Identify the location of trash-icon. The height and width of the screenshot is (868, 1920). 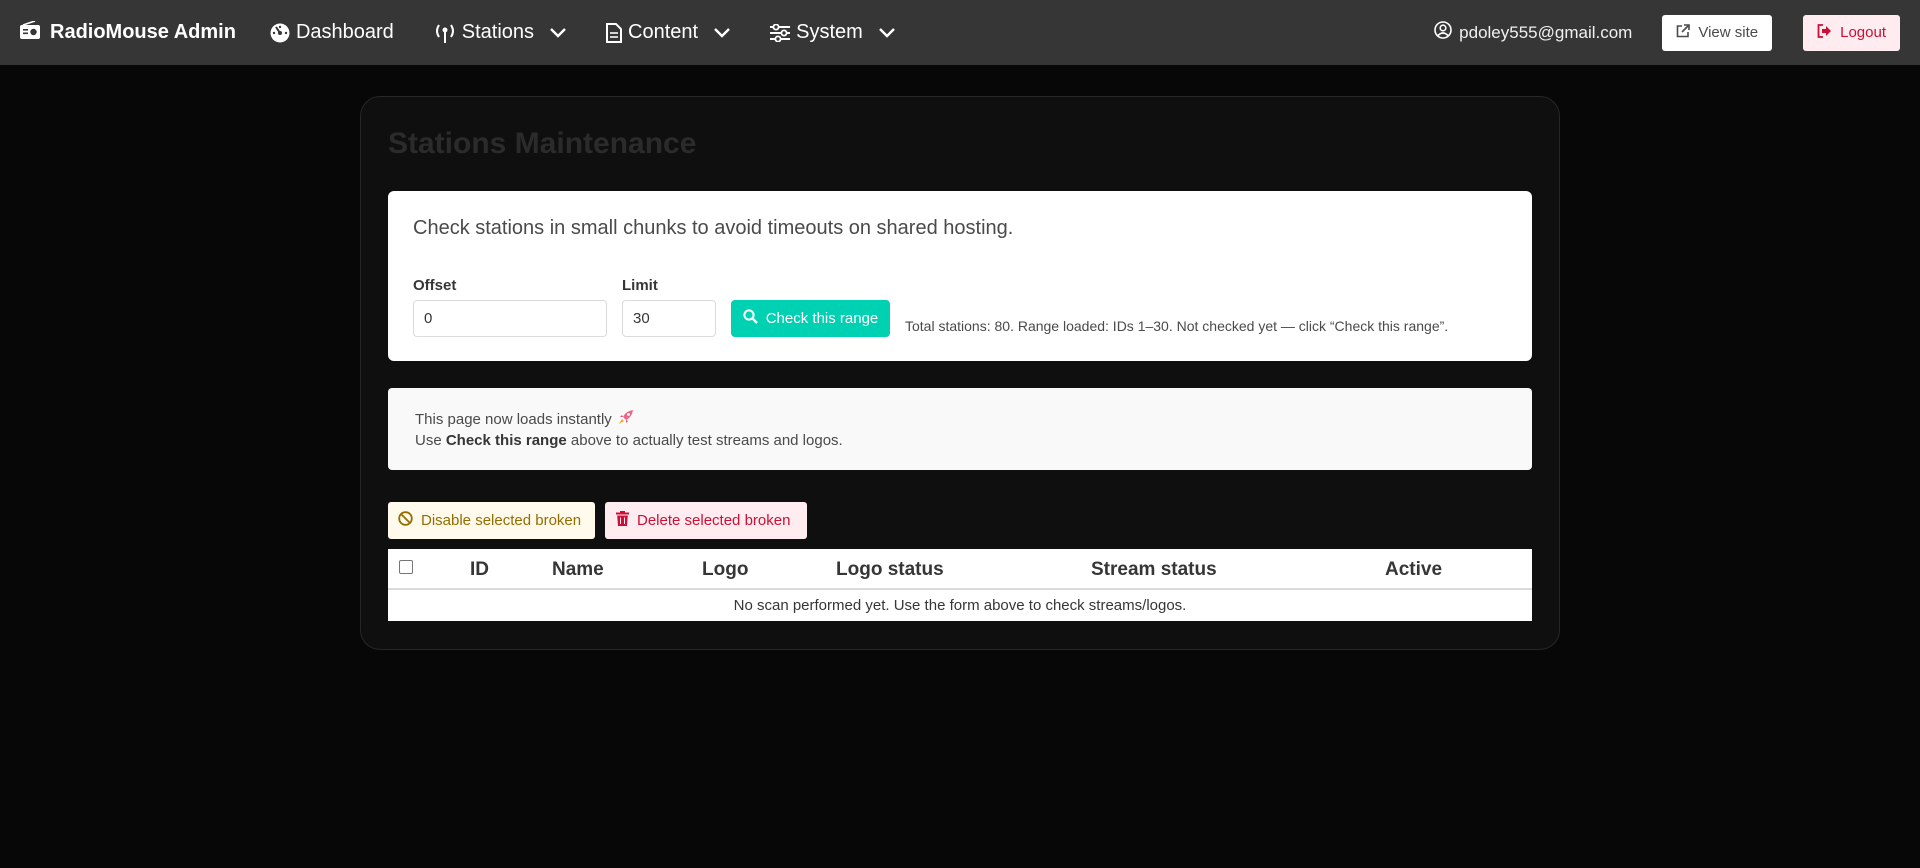
(622, 520).